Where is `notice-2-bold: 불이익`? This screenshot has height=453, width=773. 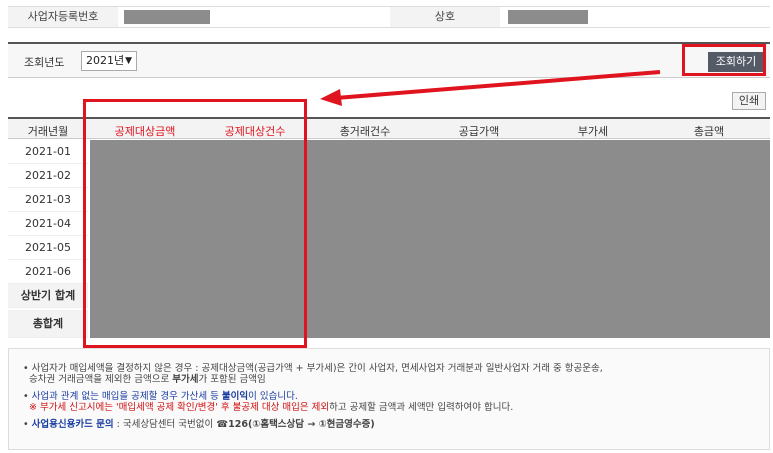 notice-2-bold: 불이익 is located at coordinates (235, 396).